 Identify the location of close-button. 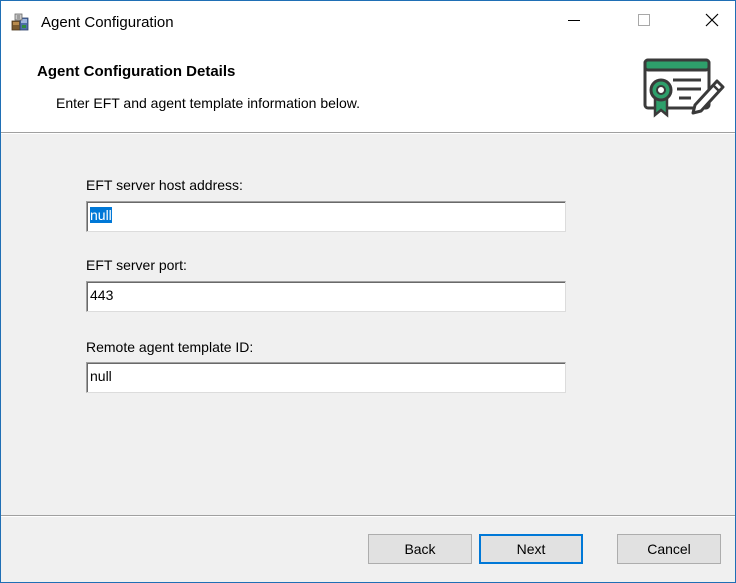
(712, 21).